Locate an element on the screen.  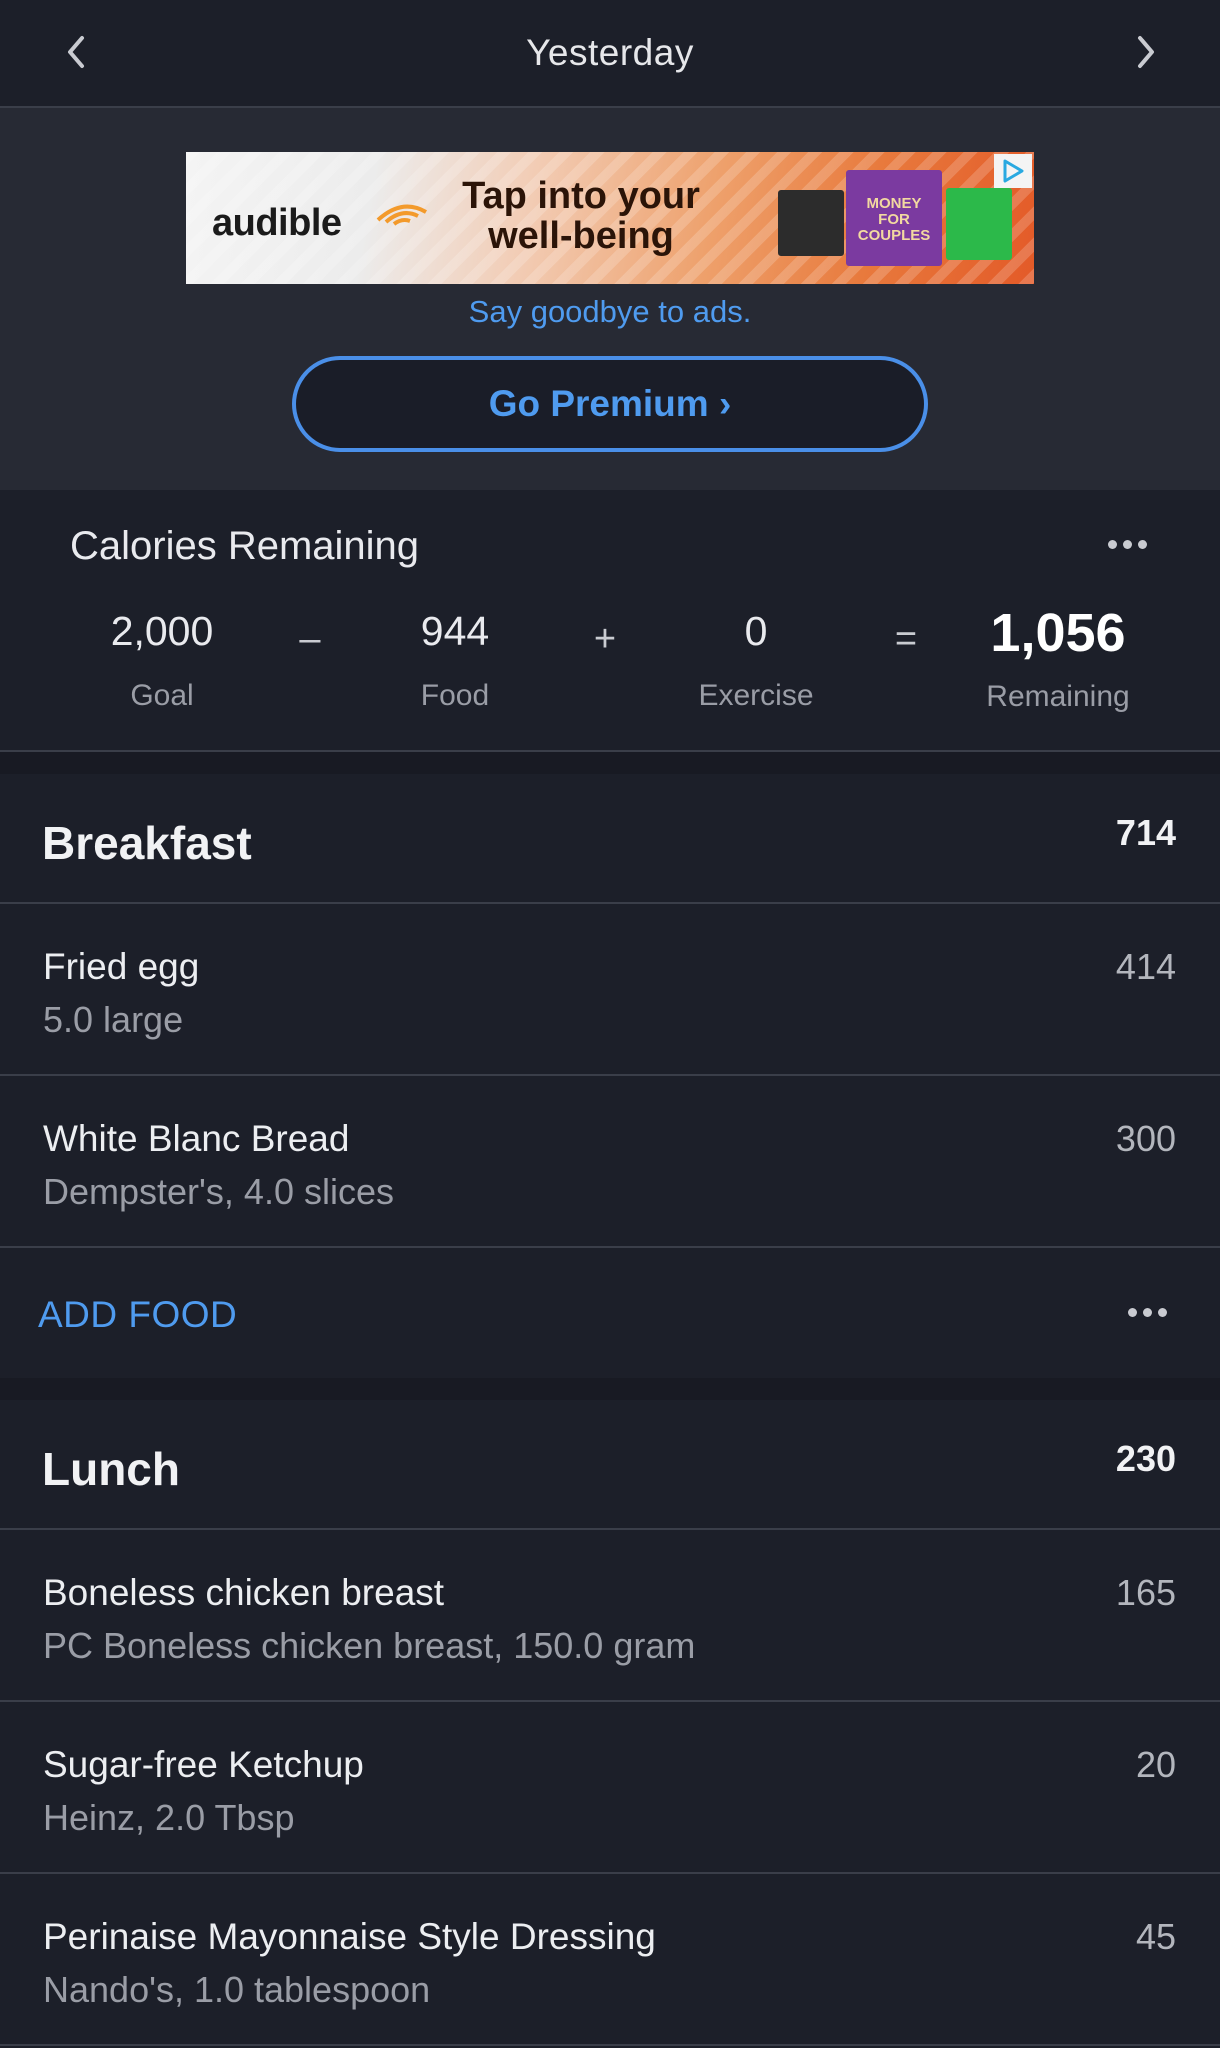
food-name: White Blanc Bread is located at coordinates (196, 1138).